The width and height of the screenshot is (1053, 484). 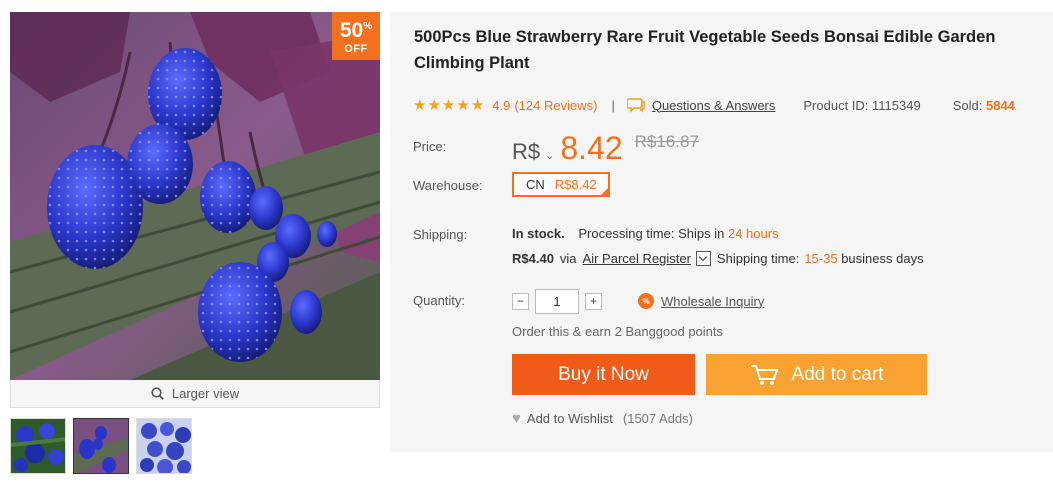 What do you see at coordinates (593, 301) in the screenshot?
I see `quantity-increase-button: +` at bounding box center [593, 301].